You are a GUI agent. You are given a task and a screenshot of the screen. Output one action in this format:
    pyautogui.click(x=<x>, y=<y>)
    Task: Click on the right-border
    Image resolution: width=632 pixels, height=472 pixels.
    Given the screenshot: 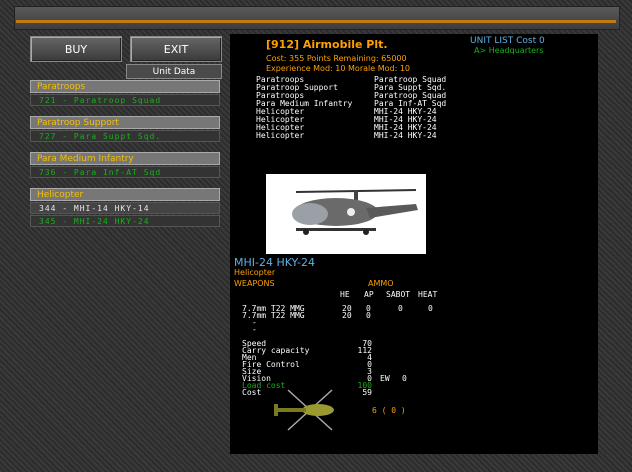 What is the action you would take?
    pyautogui.click(x=604, y=244)
    